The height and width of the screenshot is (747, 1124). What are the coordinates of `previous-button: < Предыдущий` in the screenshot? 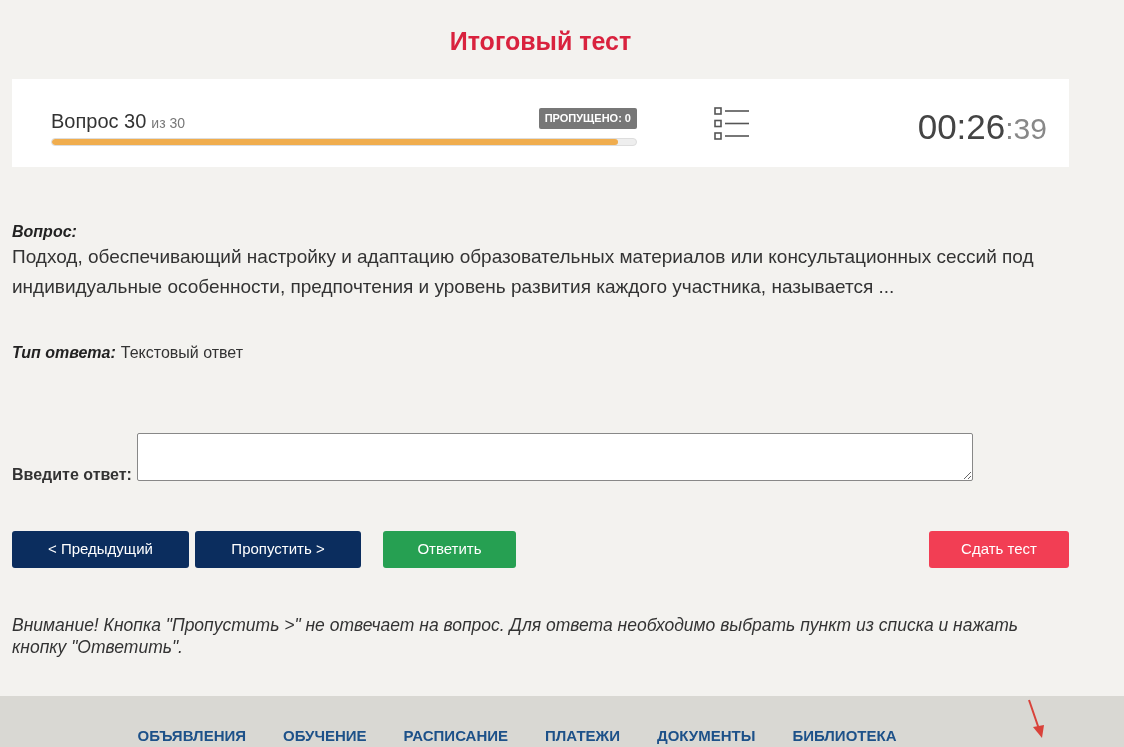 It's located at (100, 549).